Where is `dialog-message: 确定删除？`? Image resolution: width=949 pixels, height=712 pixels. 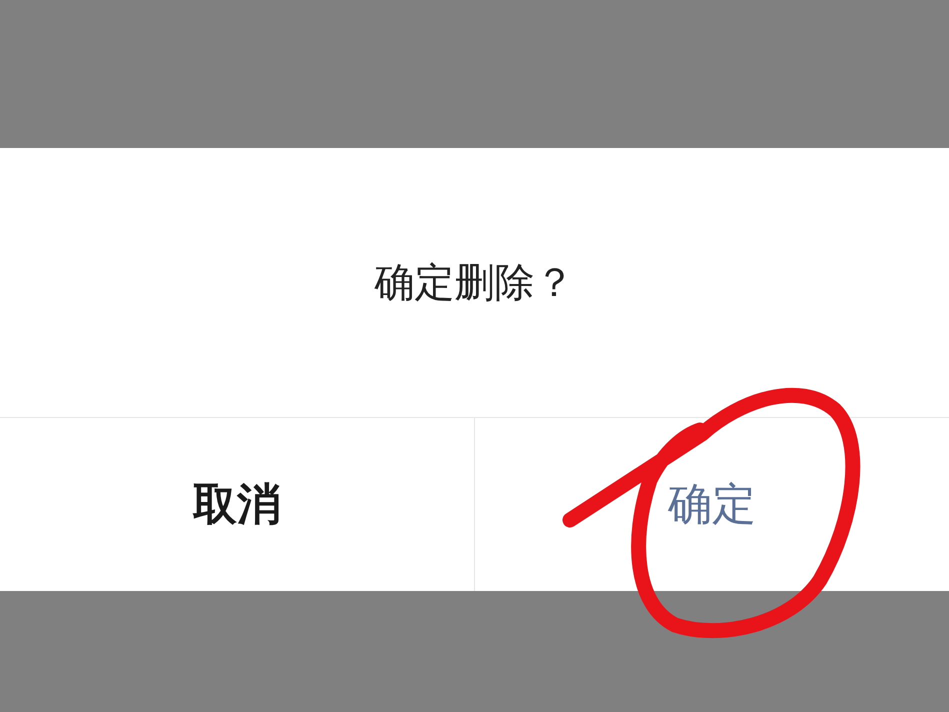
dialog-message: 确定删除？ is located at coordinates (474, 283).